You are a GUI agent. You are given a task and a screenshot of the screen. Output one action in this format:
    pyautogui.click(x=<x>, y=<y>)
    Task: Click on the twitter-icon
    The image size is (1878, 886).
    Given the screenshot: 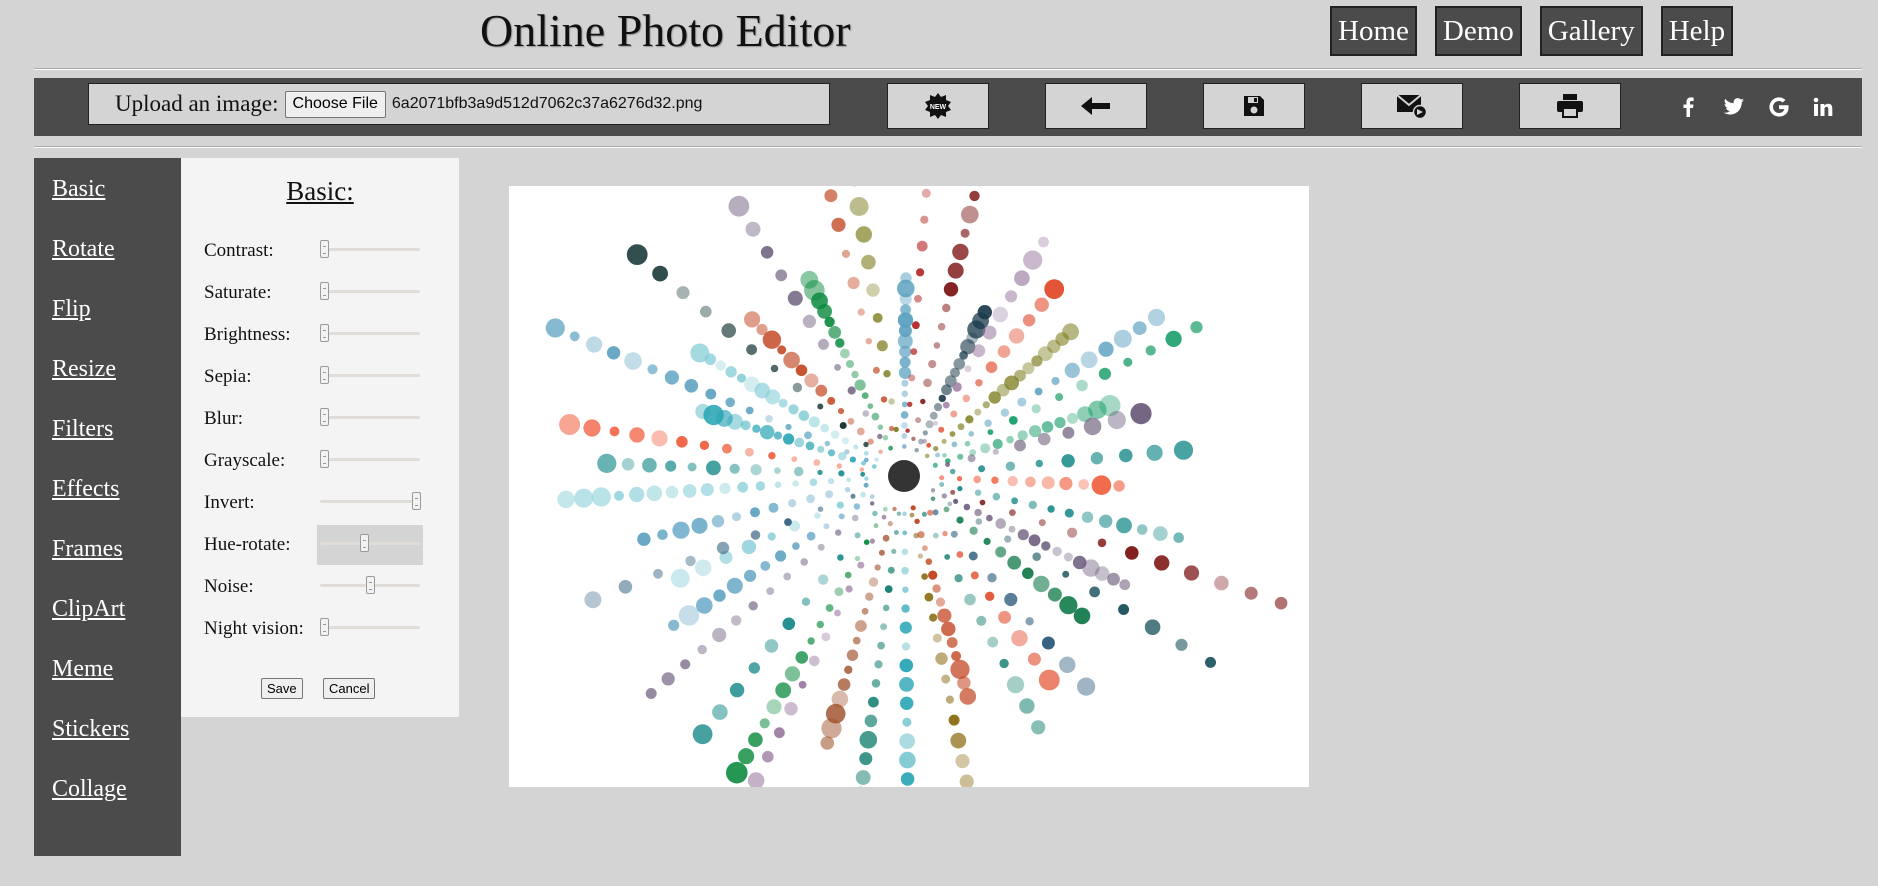 What is the action you would take?
    pyautogui.click(x=1734, y=107)
    